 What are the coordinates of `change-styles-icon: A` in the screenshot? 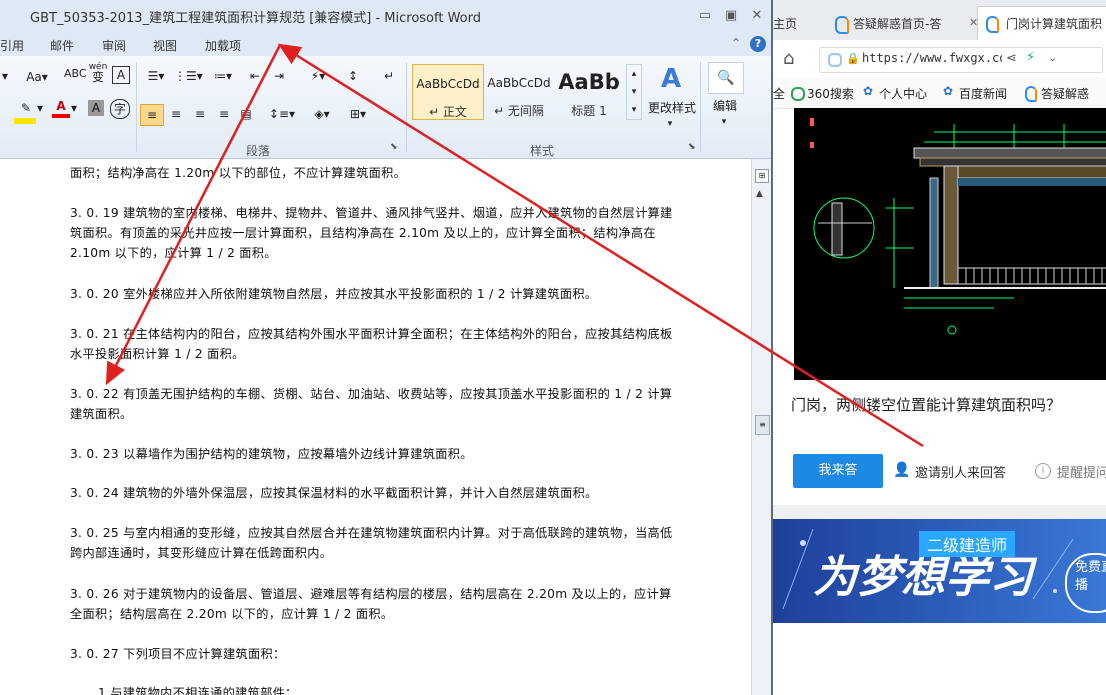 It's located at (671, 79).